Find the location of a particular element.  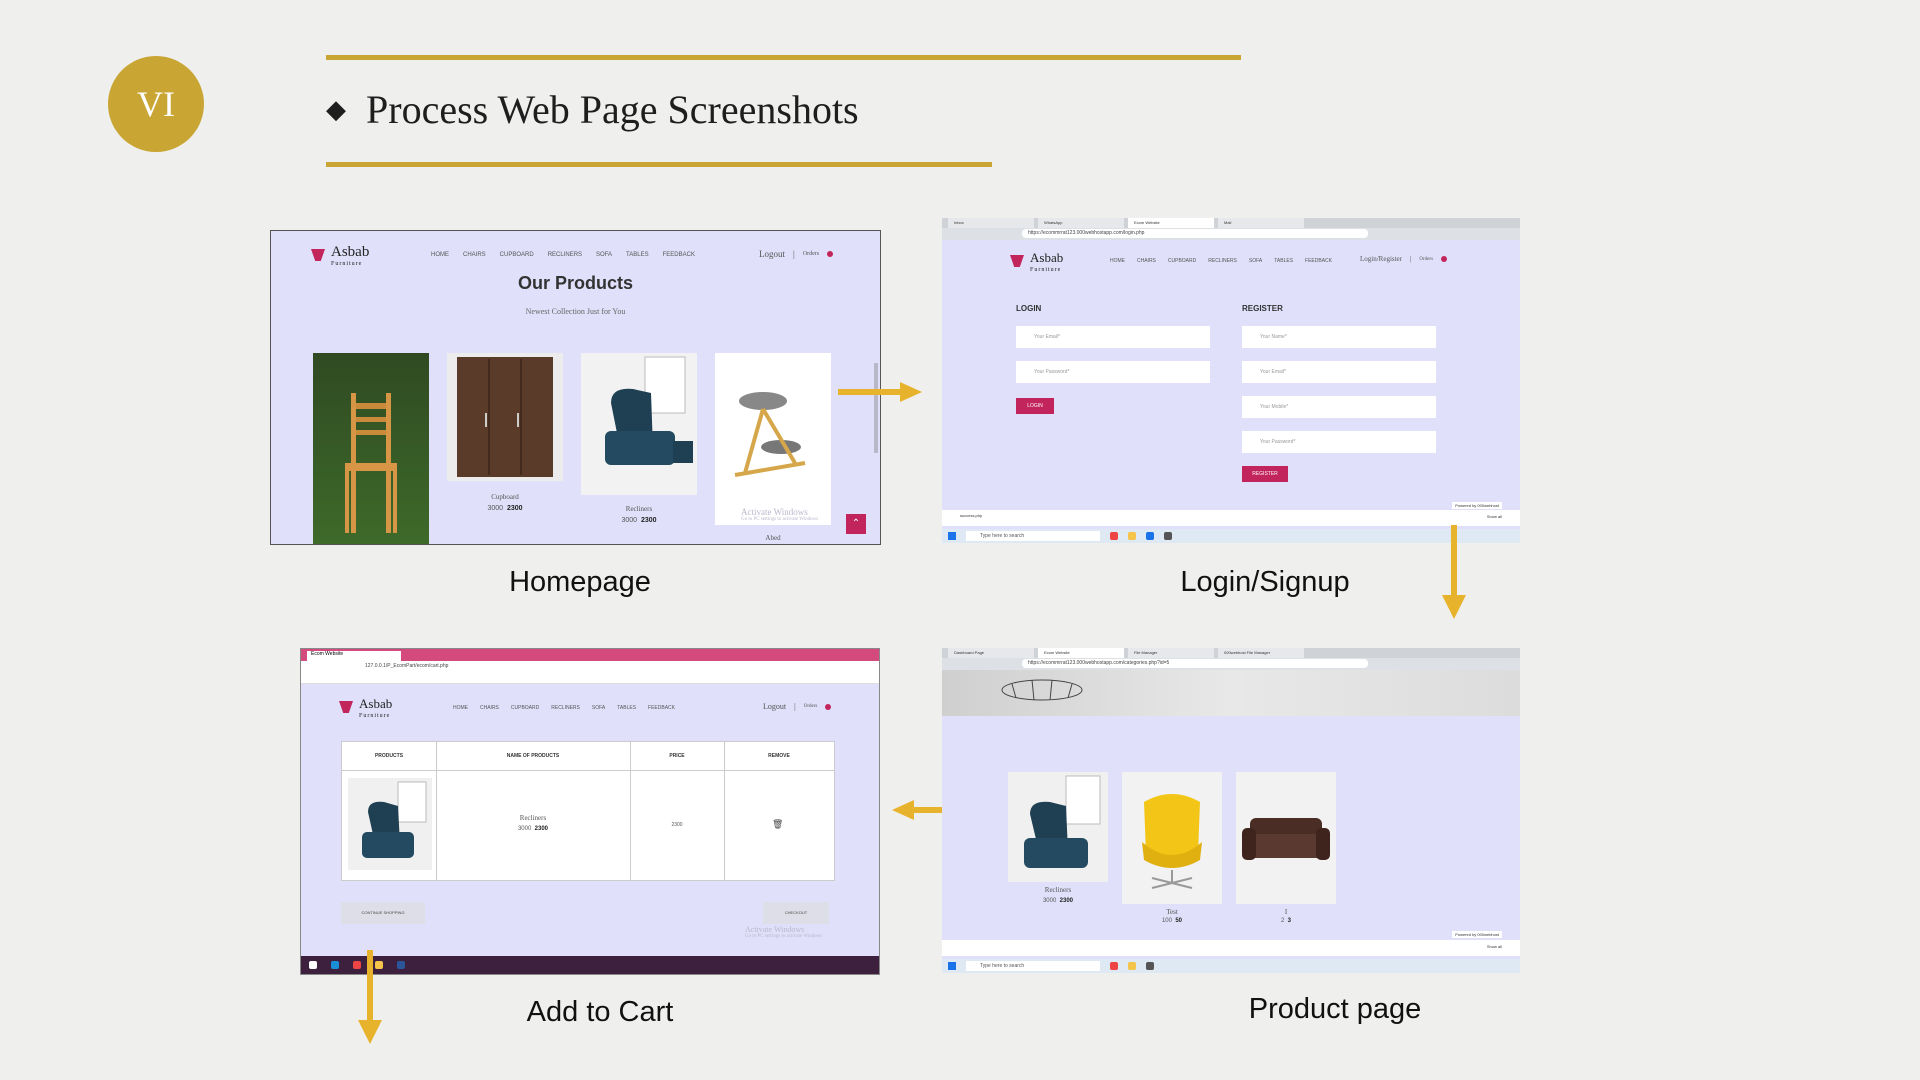

product-image-test-chair is located at coordinates (1172, 838).